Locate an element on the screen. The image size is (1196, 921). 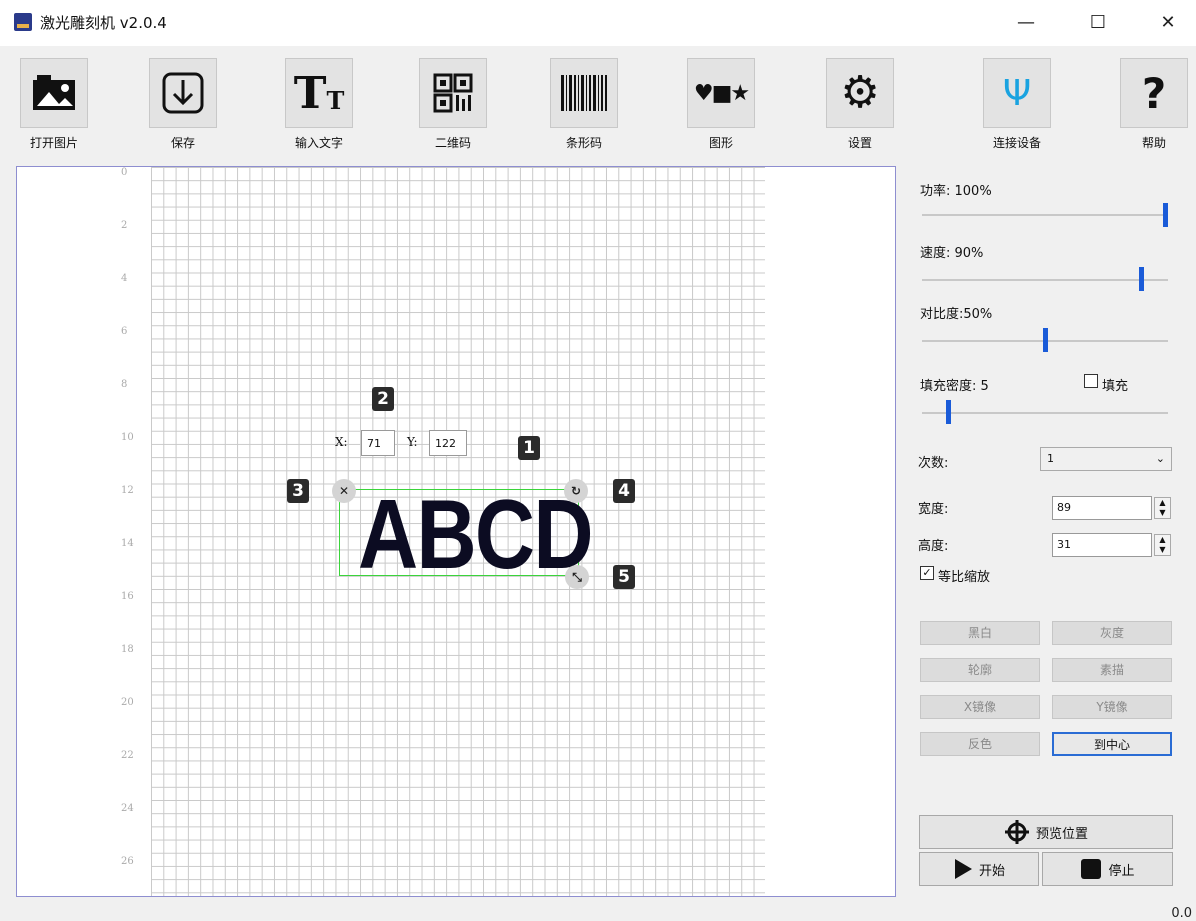
text-object-selection: ABCD is located at coordinates (466, 534).